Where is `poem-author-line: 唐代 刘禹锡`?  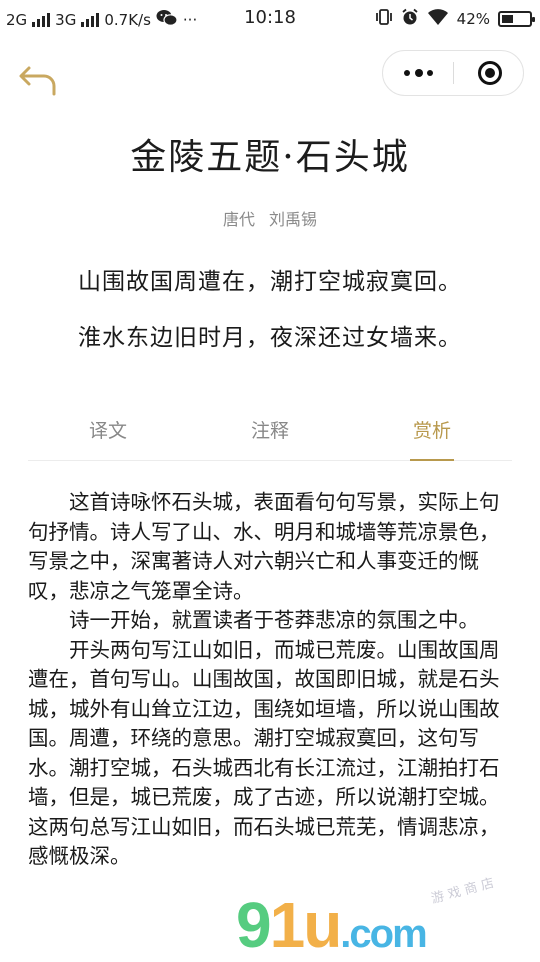
poem-author-line: 唐代 刘禹锡 is located at coordinates (270, 218).